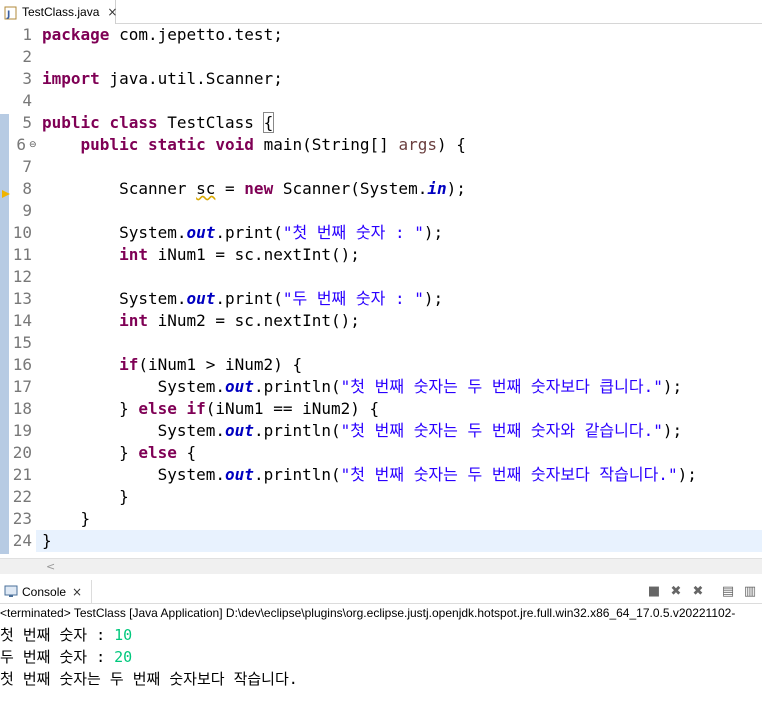  I want to click on line-number: 1, so click(27, 34).